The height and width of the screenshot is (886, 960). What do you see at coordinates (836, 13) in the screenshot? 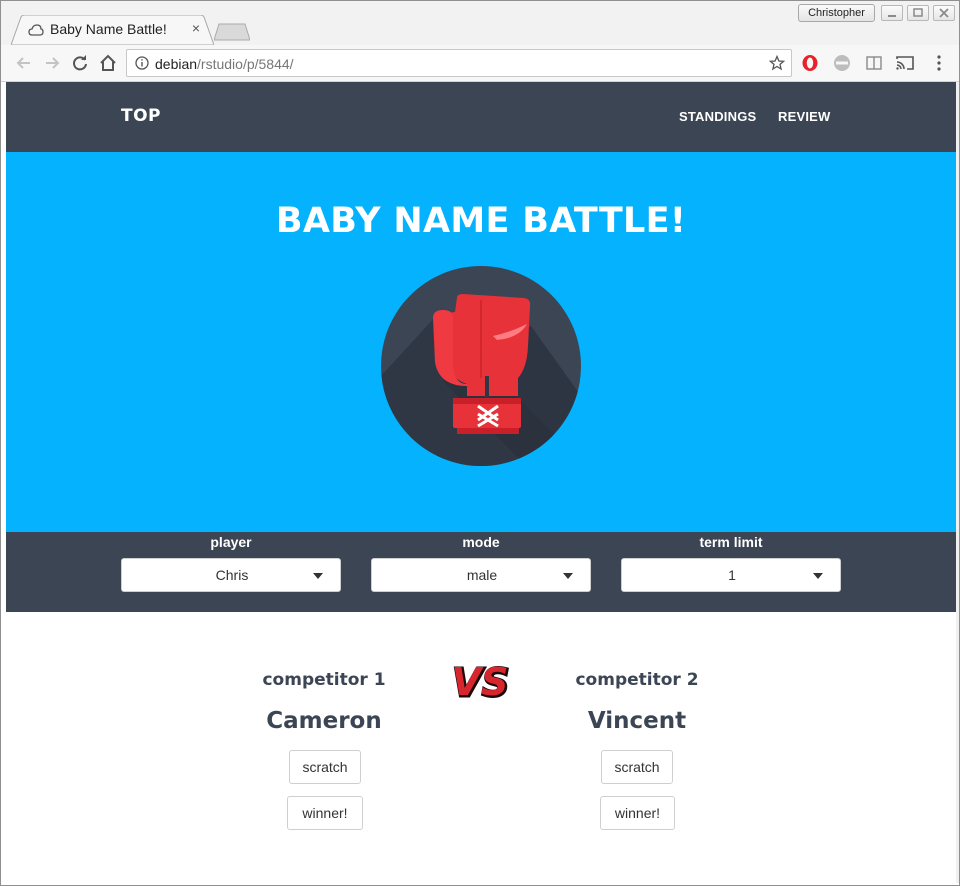
I see `profile-button: Christopher` at bounding box center [836, 13].